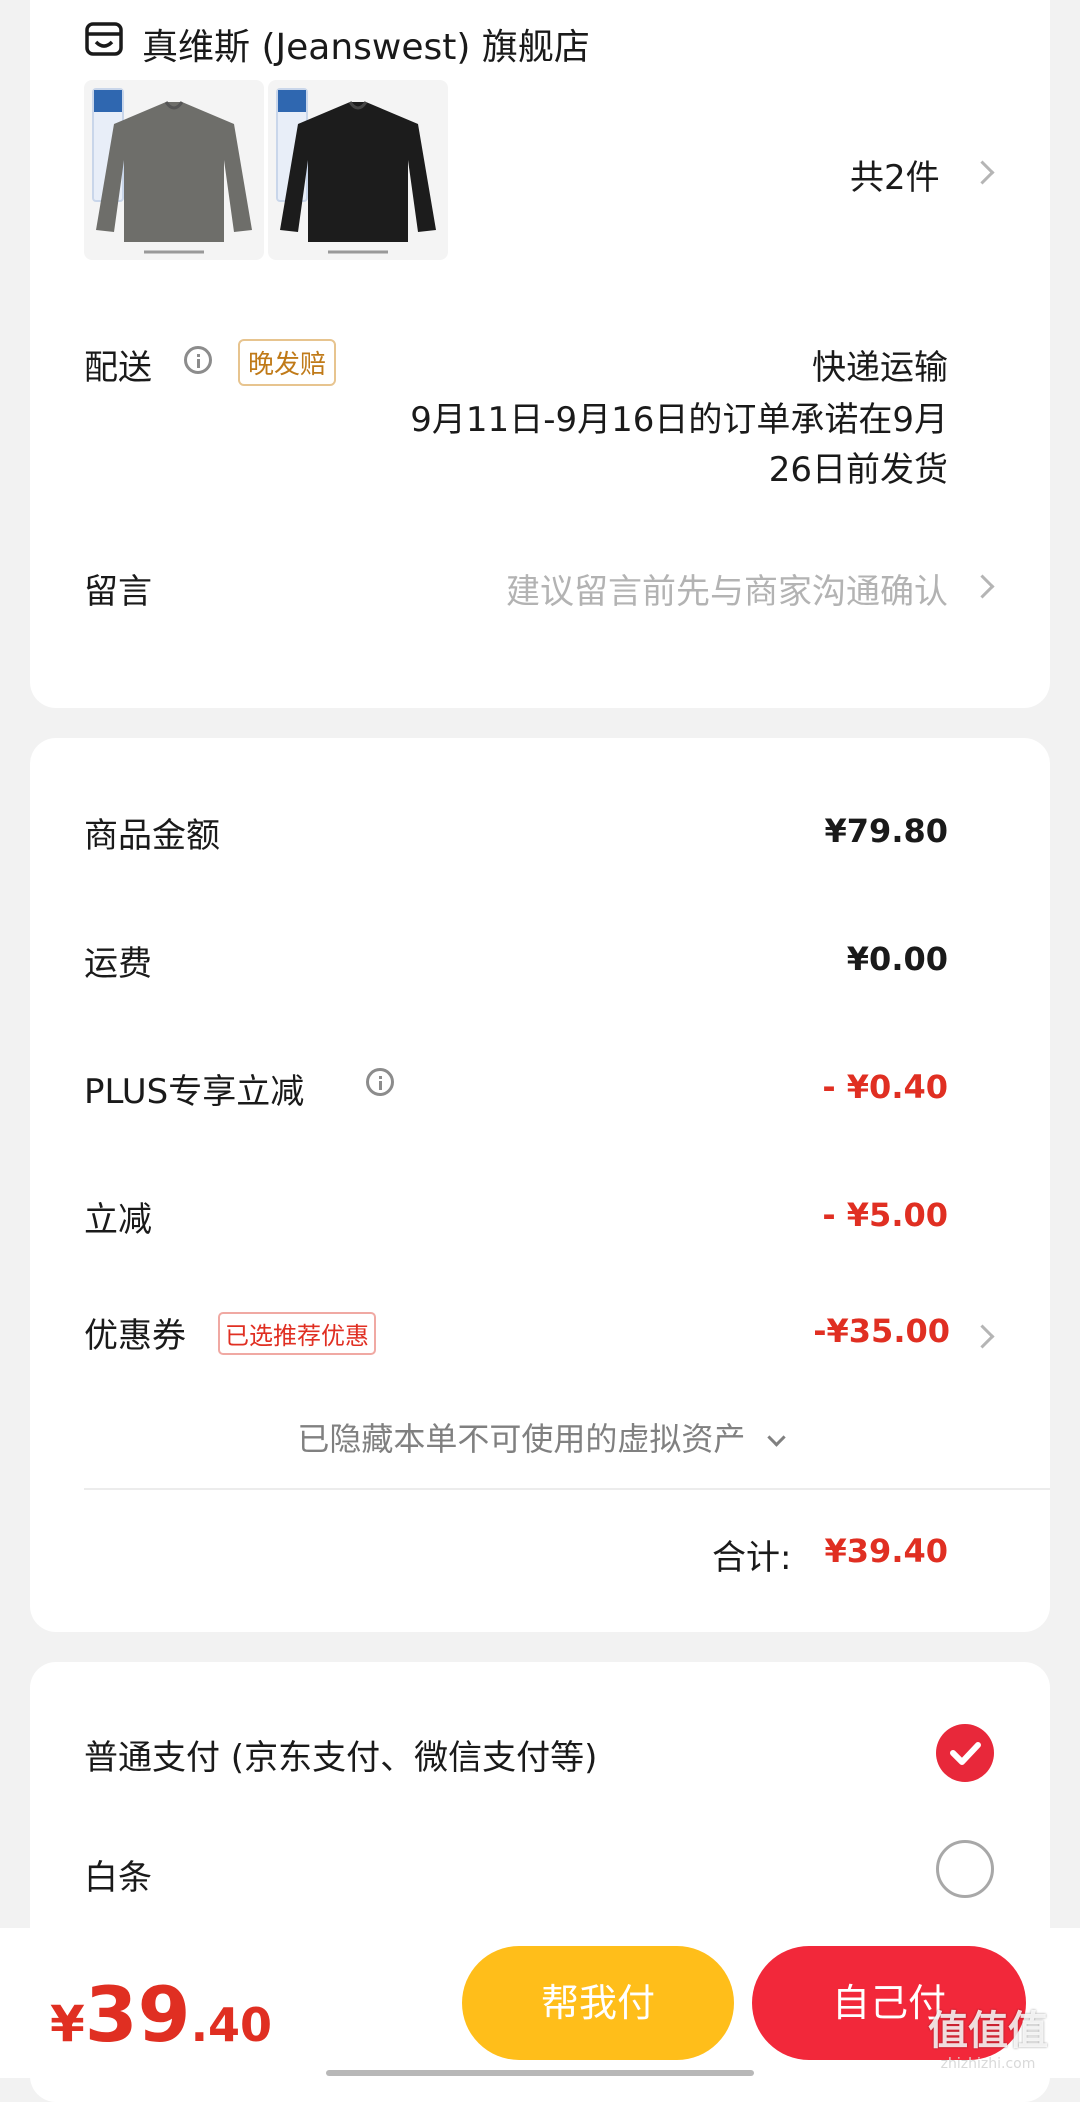 Image resolution: width=1080 pixels, height=2102 pixels. Describe the element at coordinates (880, 364) in the screenshot. I see `delivery-method: 快递运输` at that location.